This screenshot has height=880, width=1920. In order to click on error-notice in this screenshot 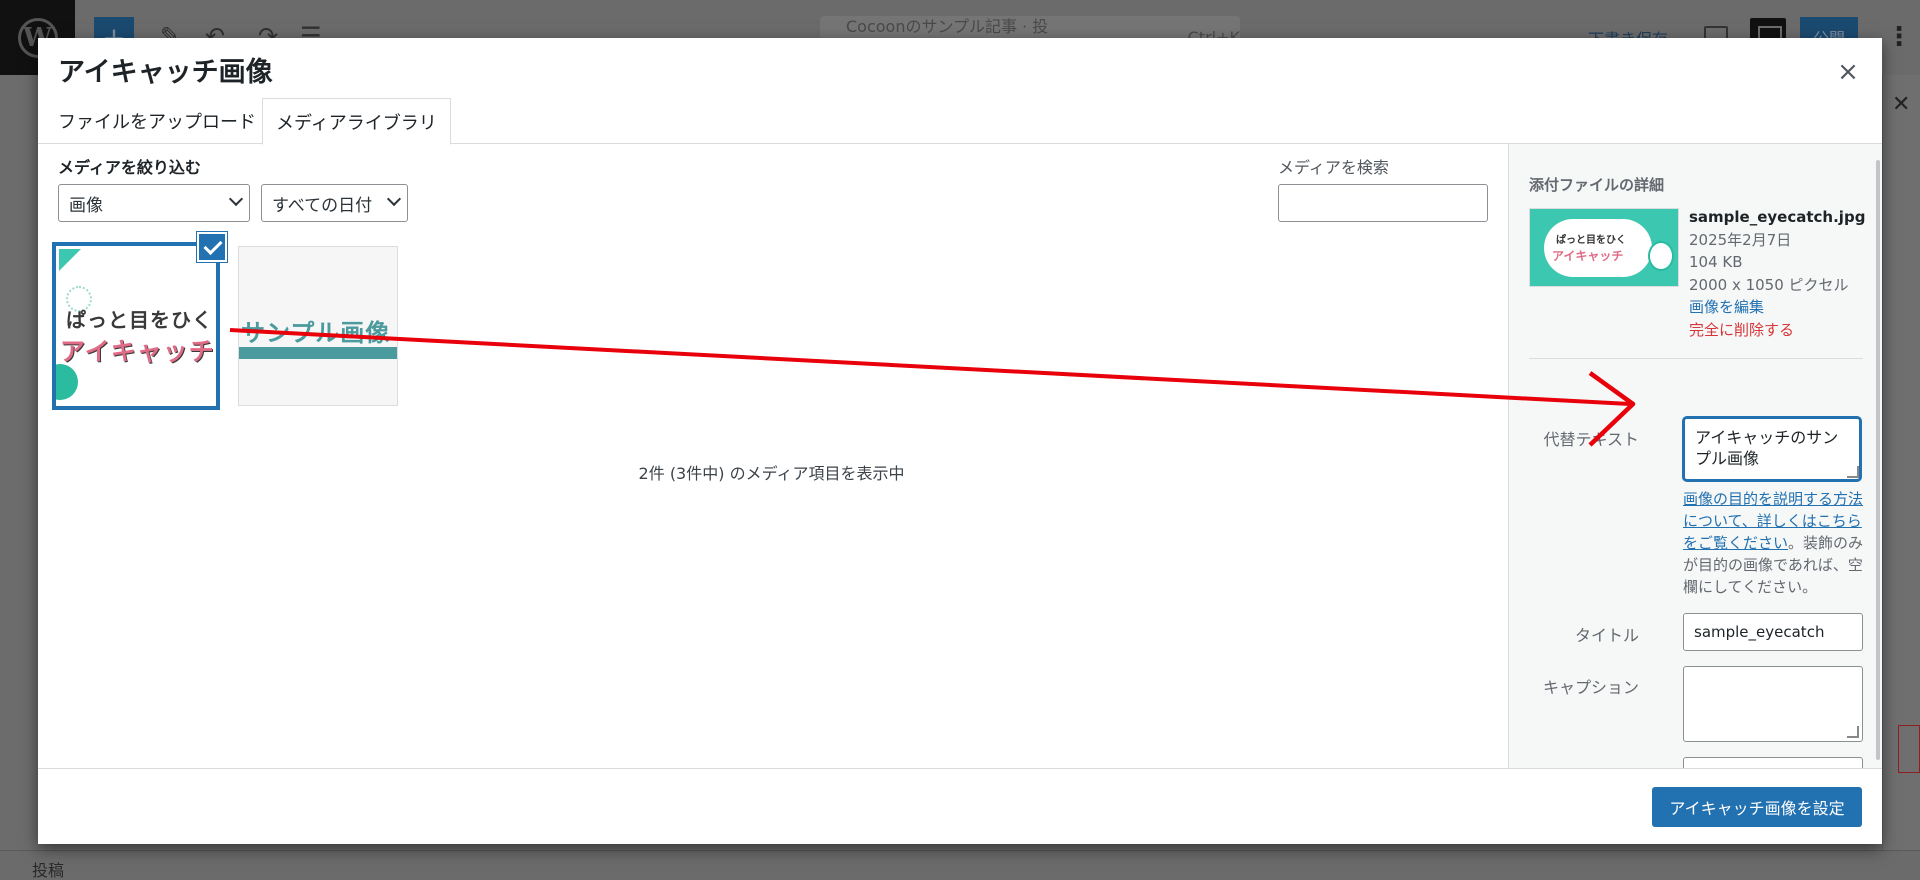, I will do `click(1909, 749)`.